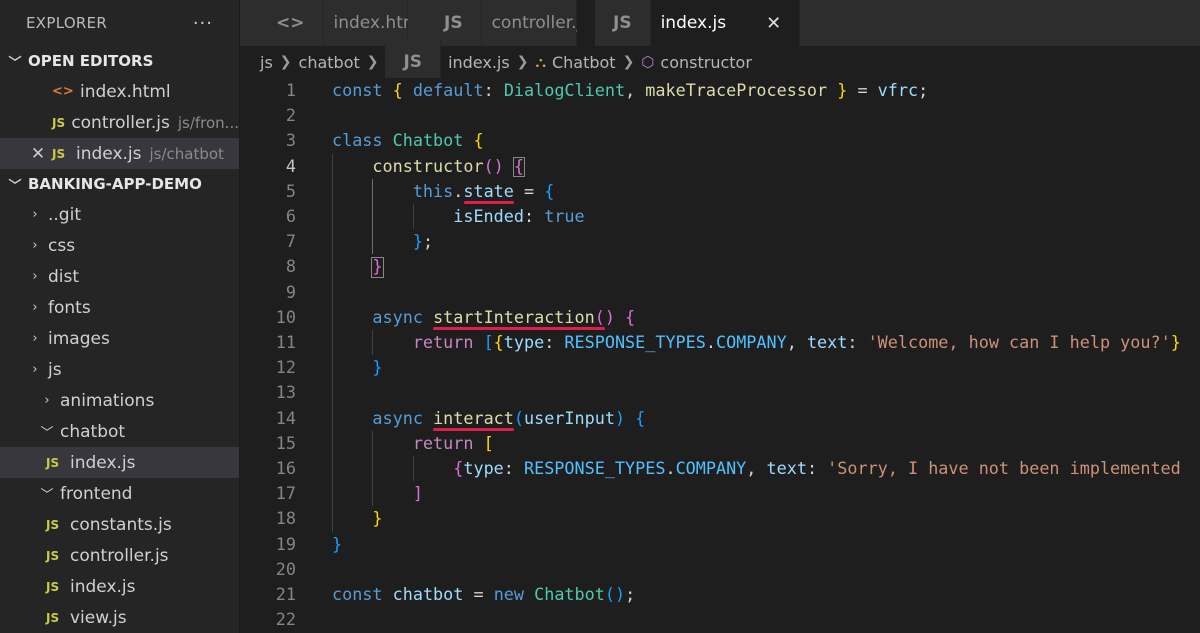  I want to click on tree-folder: › dist, so click(119, 276).